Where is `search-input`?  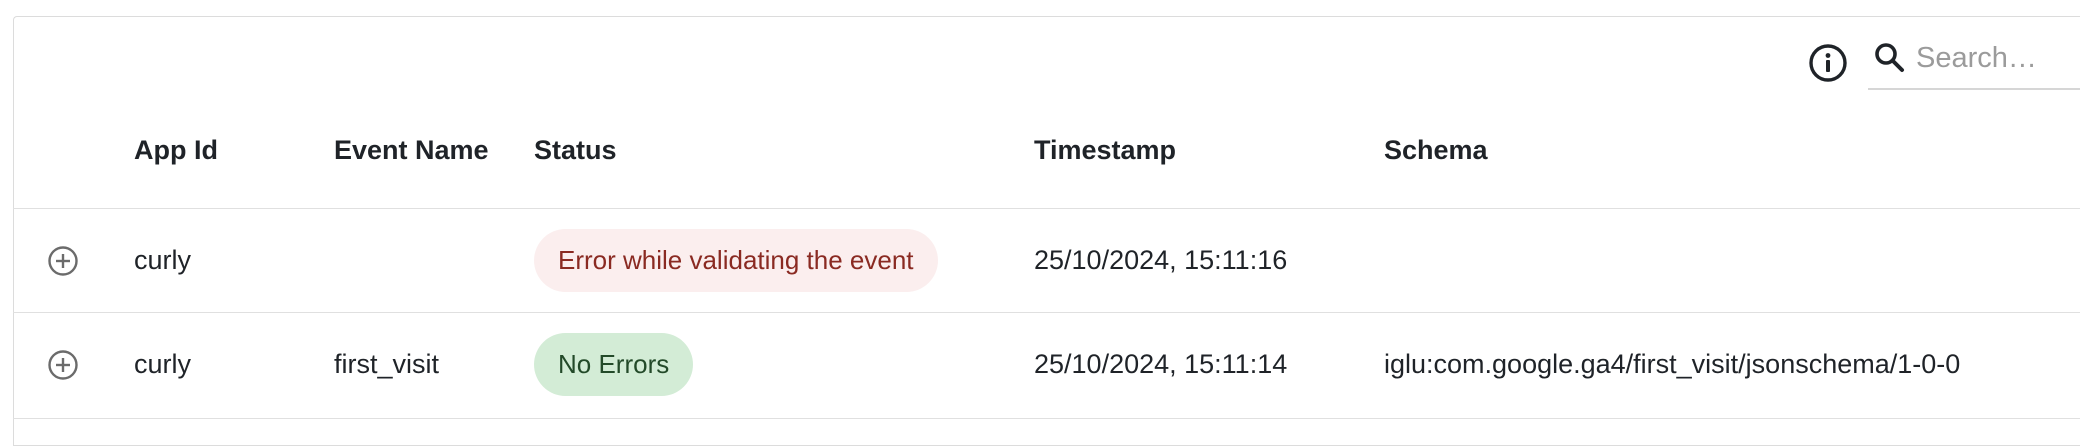 search-input is located at coordinates (1998, 58).